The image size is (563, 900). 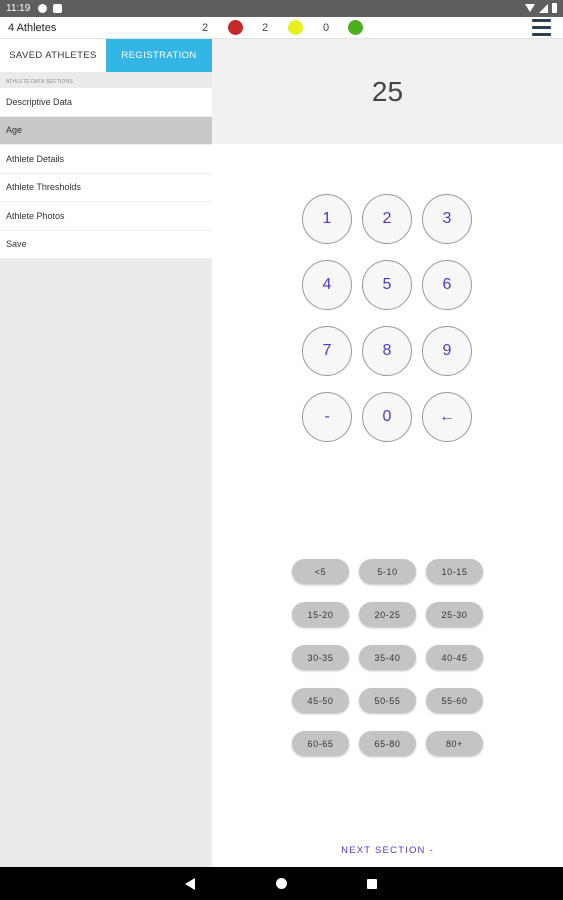 What do you see at coordinates (387, 318) in the screenshot?
I see `numeric-keypad: 1 2 3 4 5 6 7 8 9 - 0 ←` at bounding box center [387, 318].